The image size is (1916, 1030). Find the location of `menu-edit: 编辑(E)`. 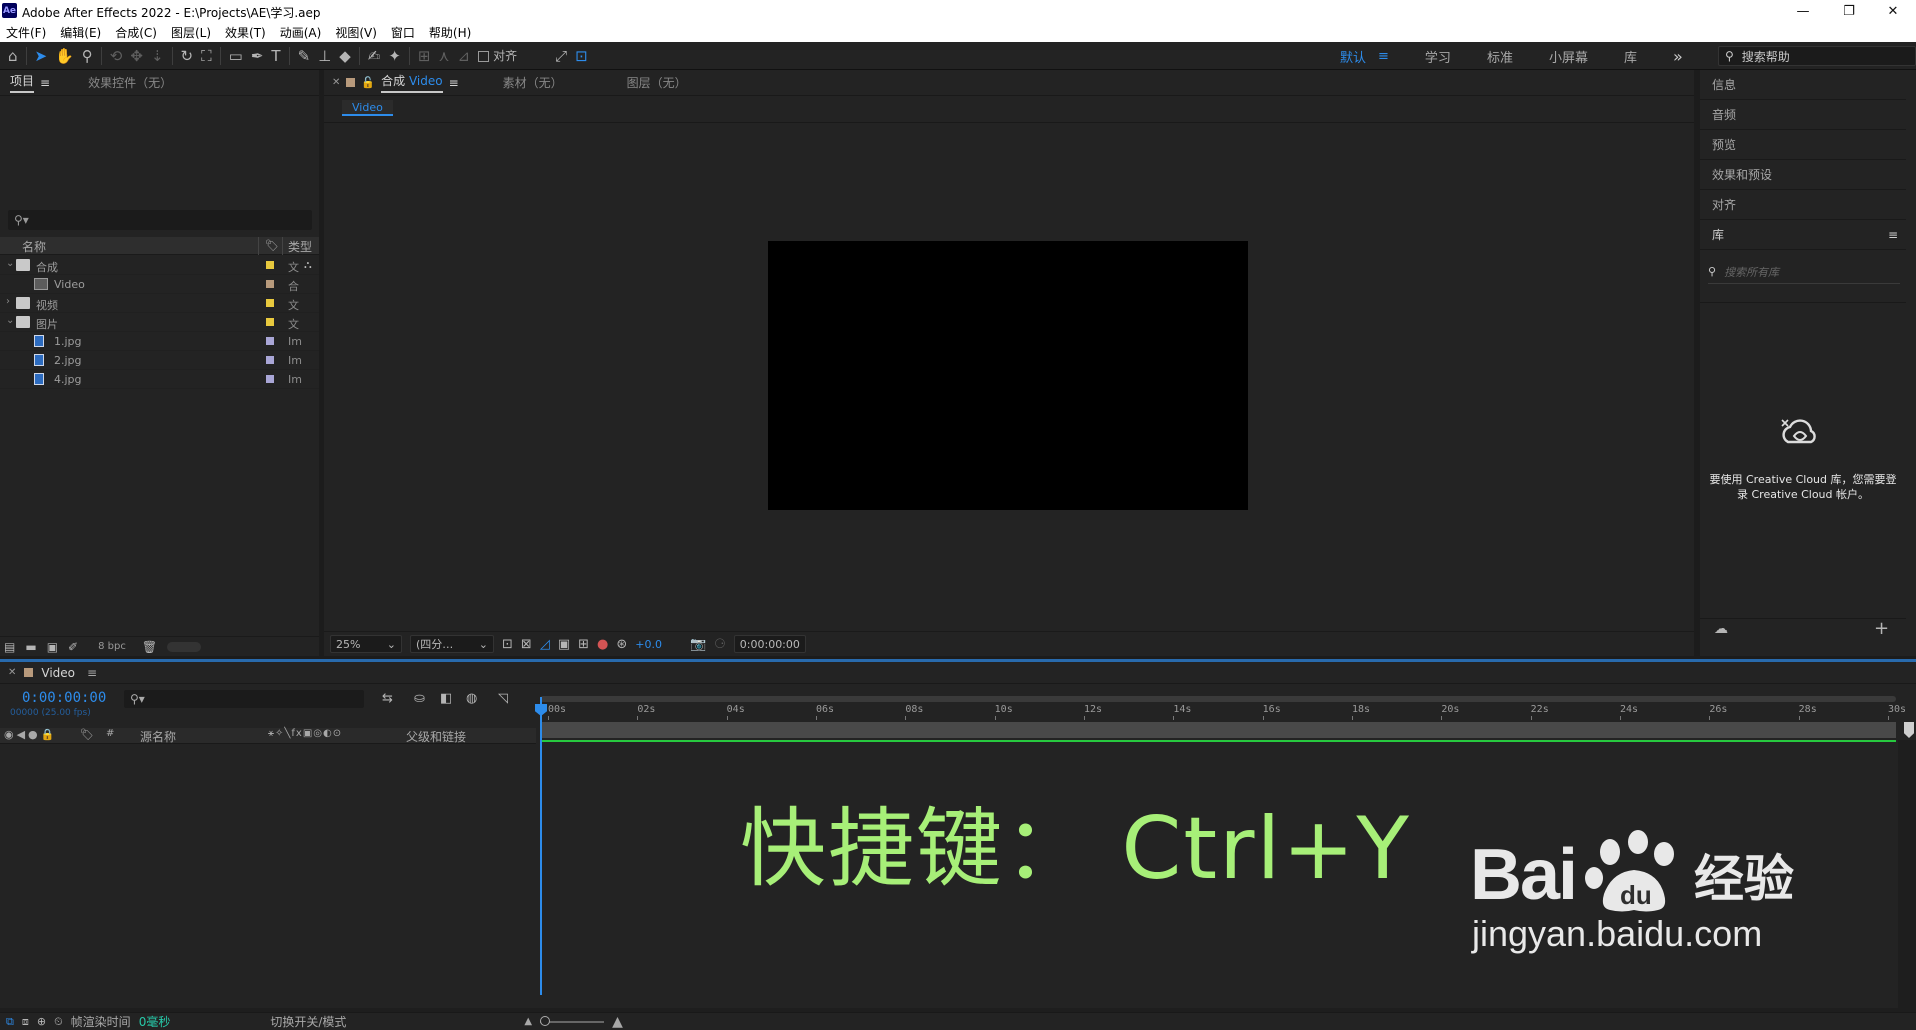

menu-edit: 编辑(E) is located at coordinates (80, 32).